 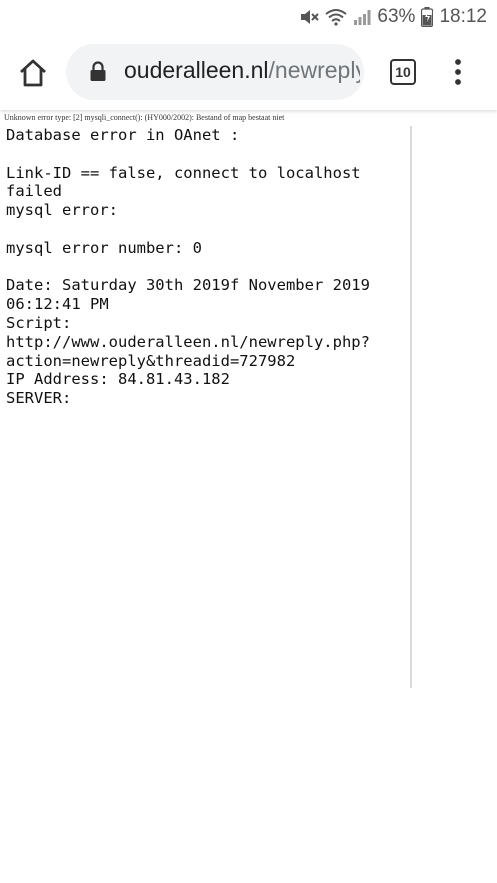 What do you see at coordinates (403, 72) in the screenshot?
I see `tab-switcher-button: 10` at bounding box center [403, 72].